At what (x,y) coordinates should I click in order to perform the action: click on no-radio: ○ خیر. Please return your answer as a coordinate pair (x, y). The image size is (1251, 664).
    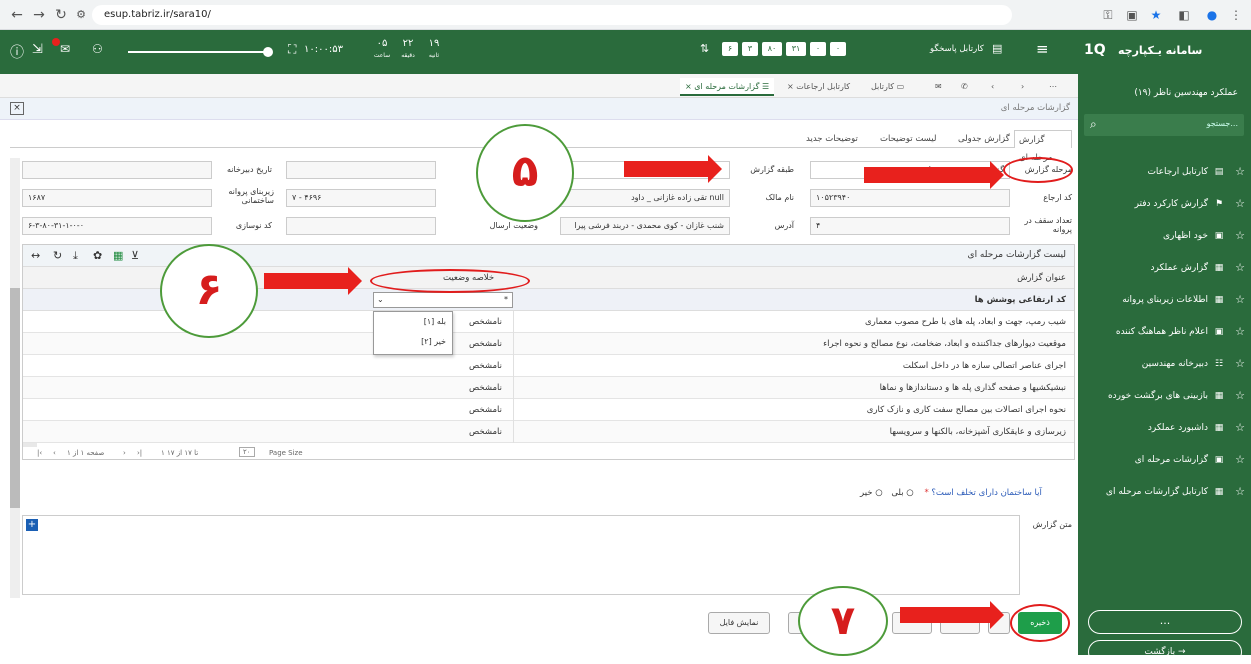
    Looking at the image, I should click on (871, 493).